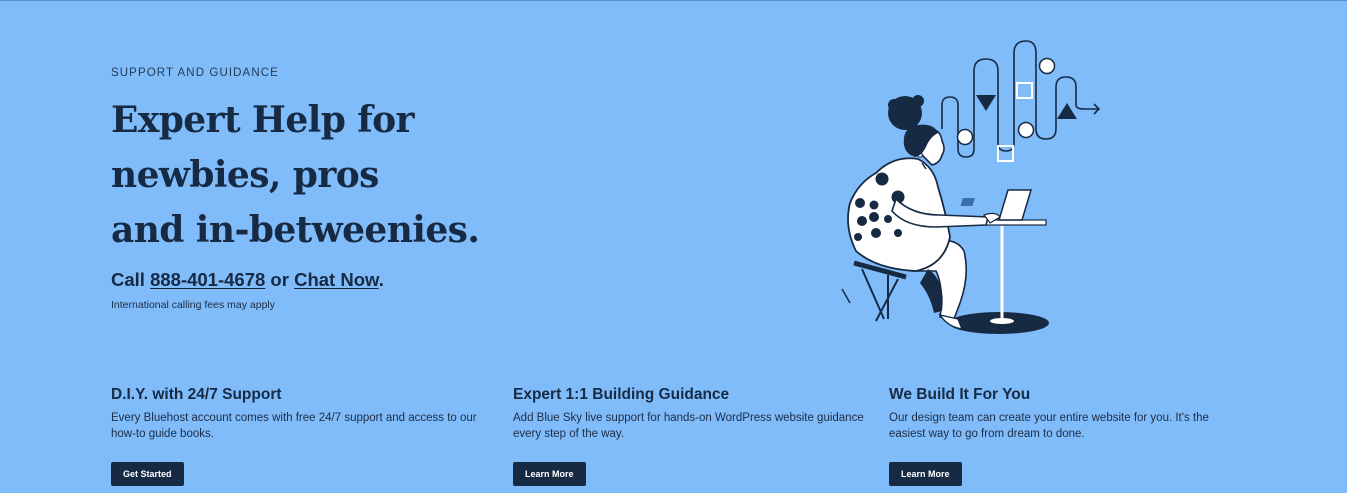 The width and height of the screenshot is (1347, 493). Describe the element at coordinates (280, 279) in the screenshot. I see `contact-middle: or` at that location.